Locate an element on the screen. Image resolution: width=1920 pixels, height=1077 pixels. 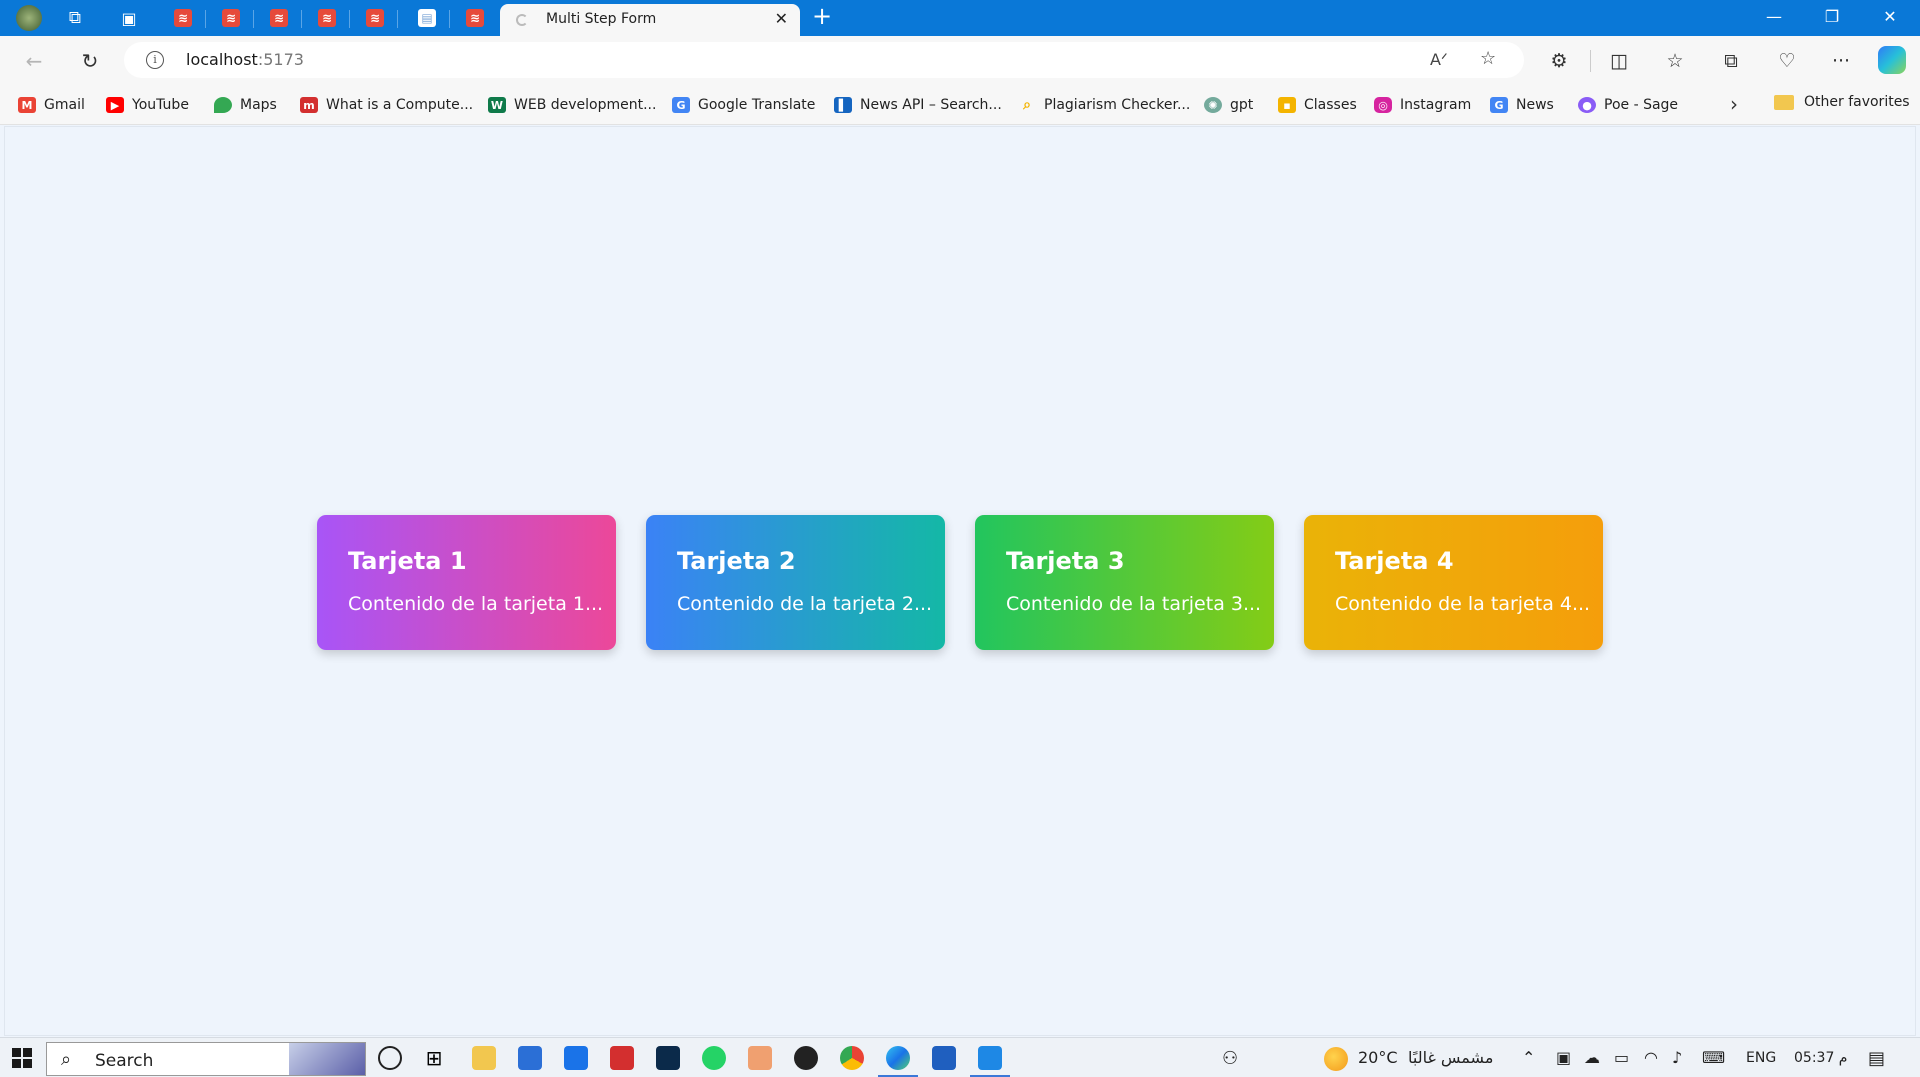
collections-icon: ⧉ is located at coordinates (1731, 61).